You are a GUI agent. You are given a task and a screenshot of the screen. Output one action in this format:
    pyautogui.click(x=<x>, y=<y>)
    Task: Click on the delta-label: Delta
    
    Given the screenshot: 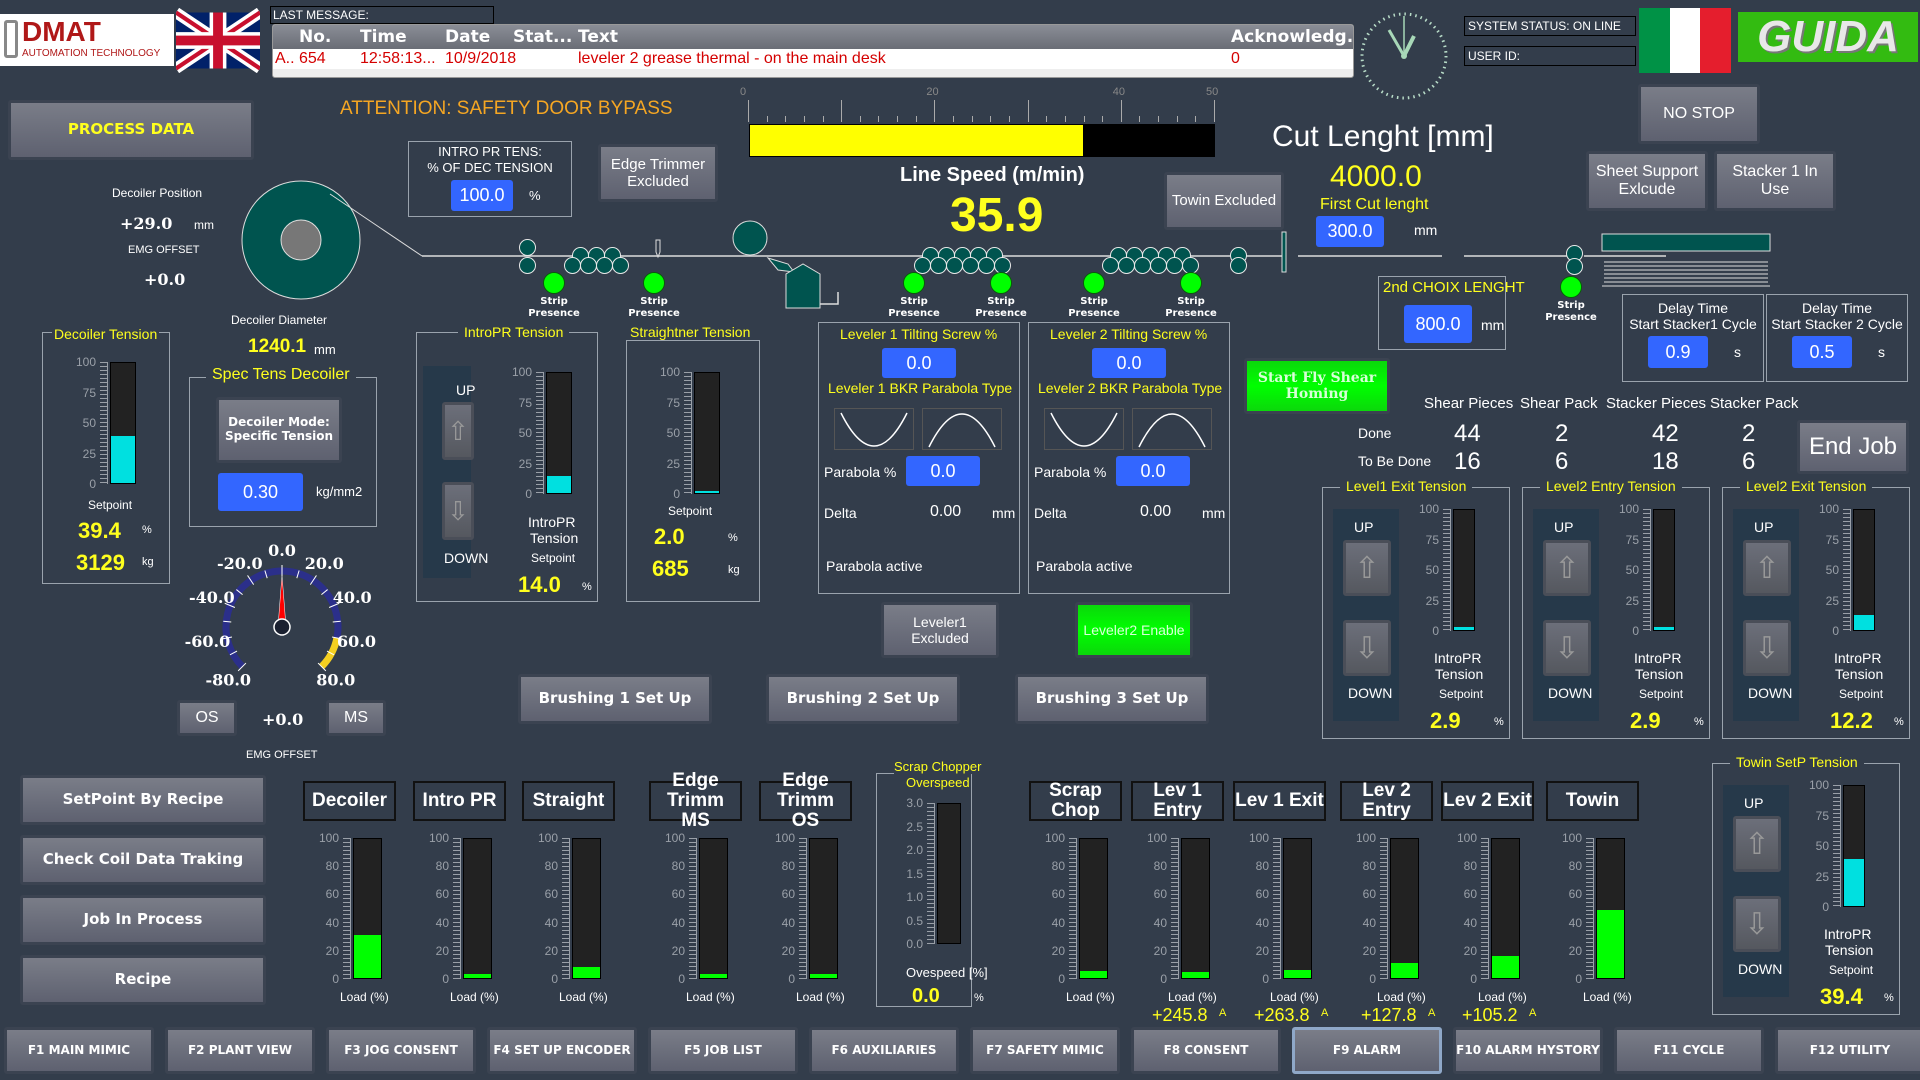 What is the action you would take?
    pyautogui.click(x=840, y=513)
    